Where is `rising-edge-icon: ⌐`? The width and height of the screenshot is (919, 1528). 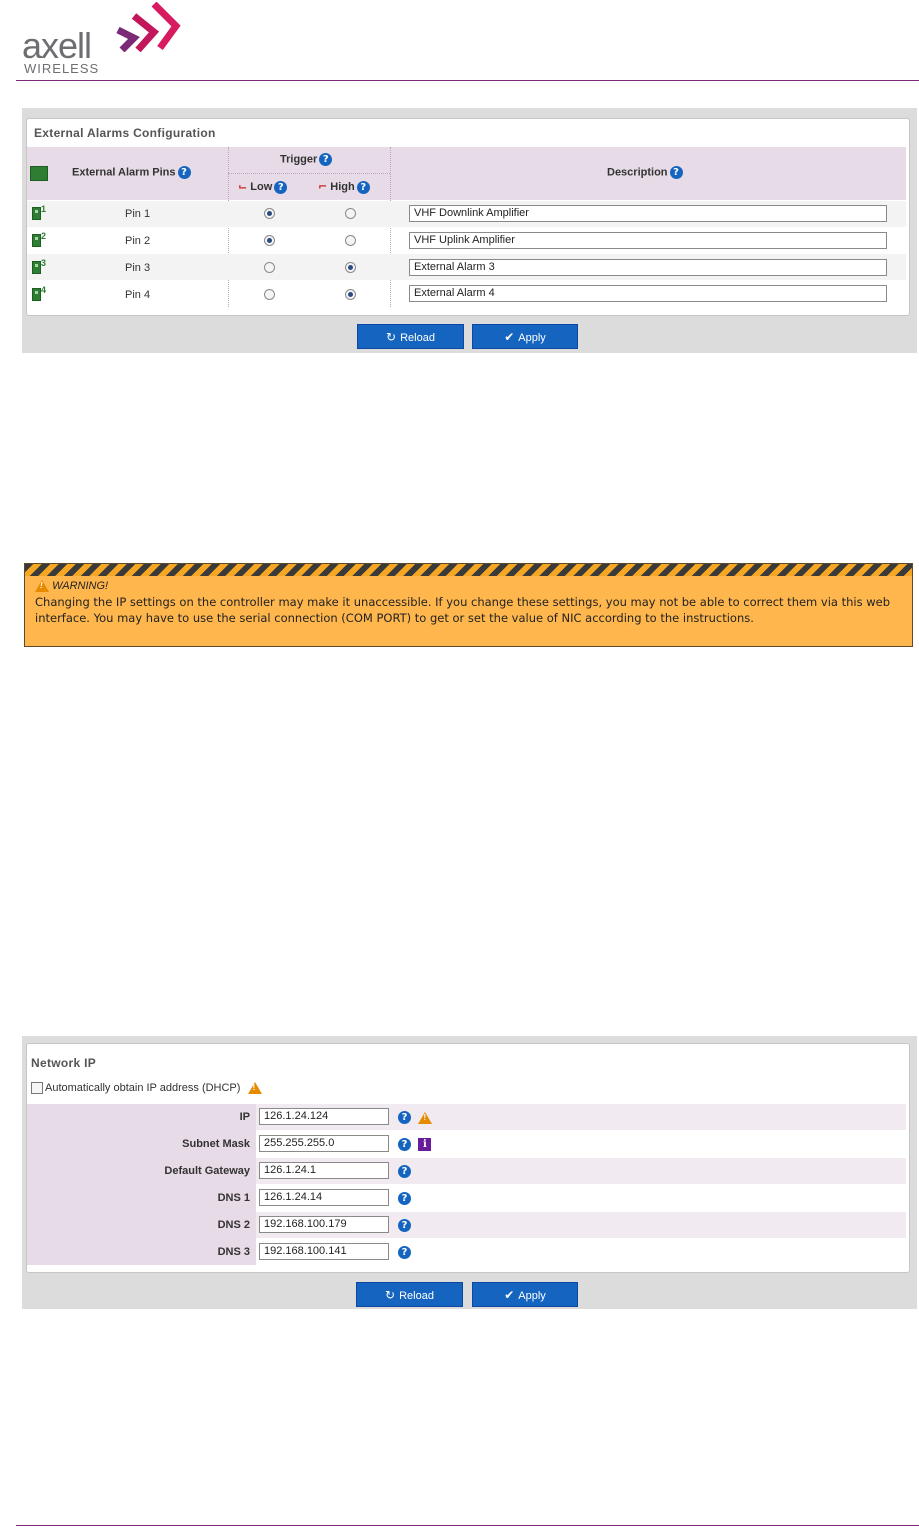
rising-edge-icon: ⌐ is located at coordinates (323, 186).